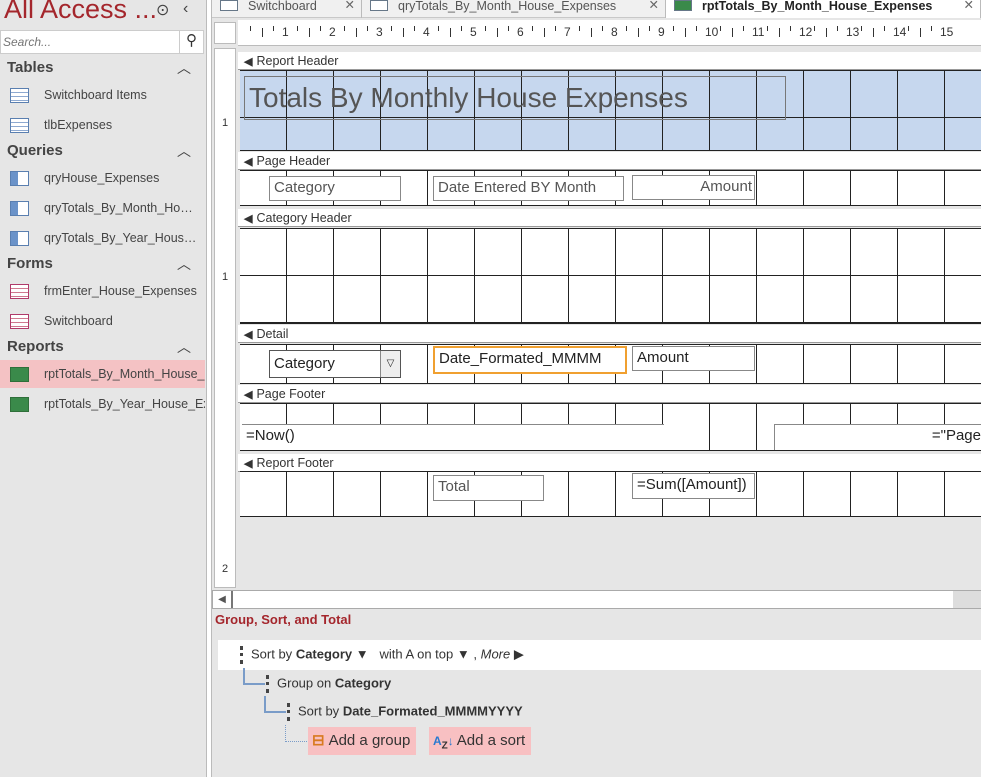 This screenshot has width=981, height=777. I want to click on section-label: Report Footer, so click(295, 463).